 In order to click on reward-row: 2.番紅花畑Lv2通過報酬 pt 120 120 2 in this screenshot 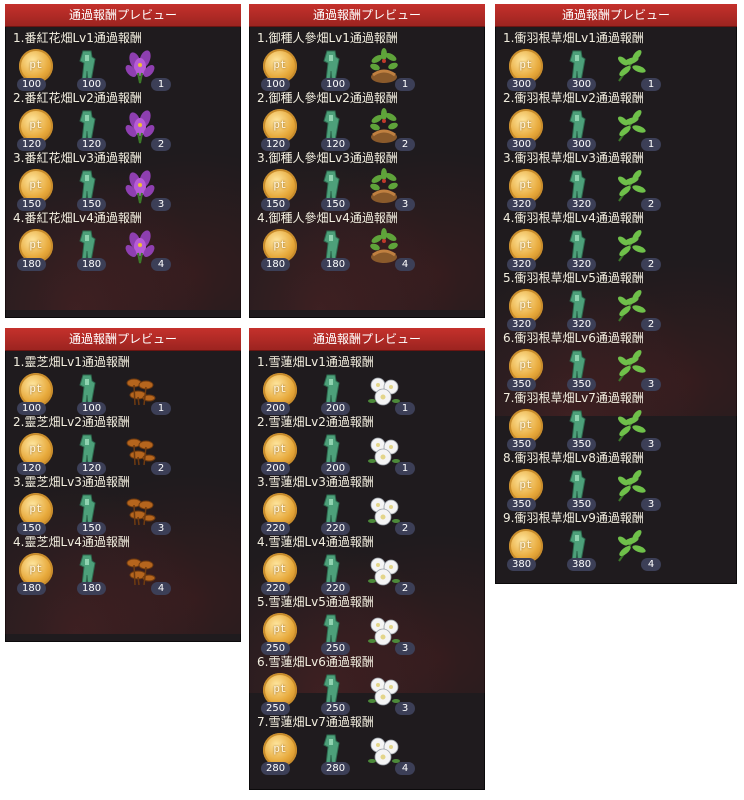, I will do `click(127, 121)`.